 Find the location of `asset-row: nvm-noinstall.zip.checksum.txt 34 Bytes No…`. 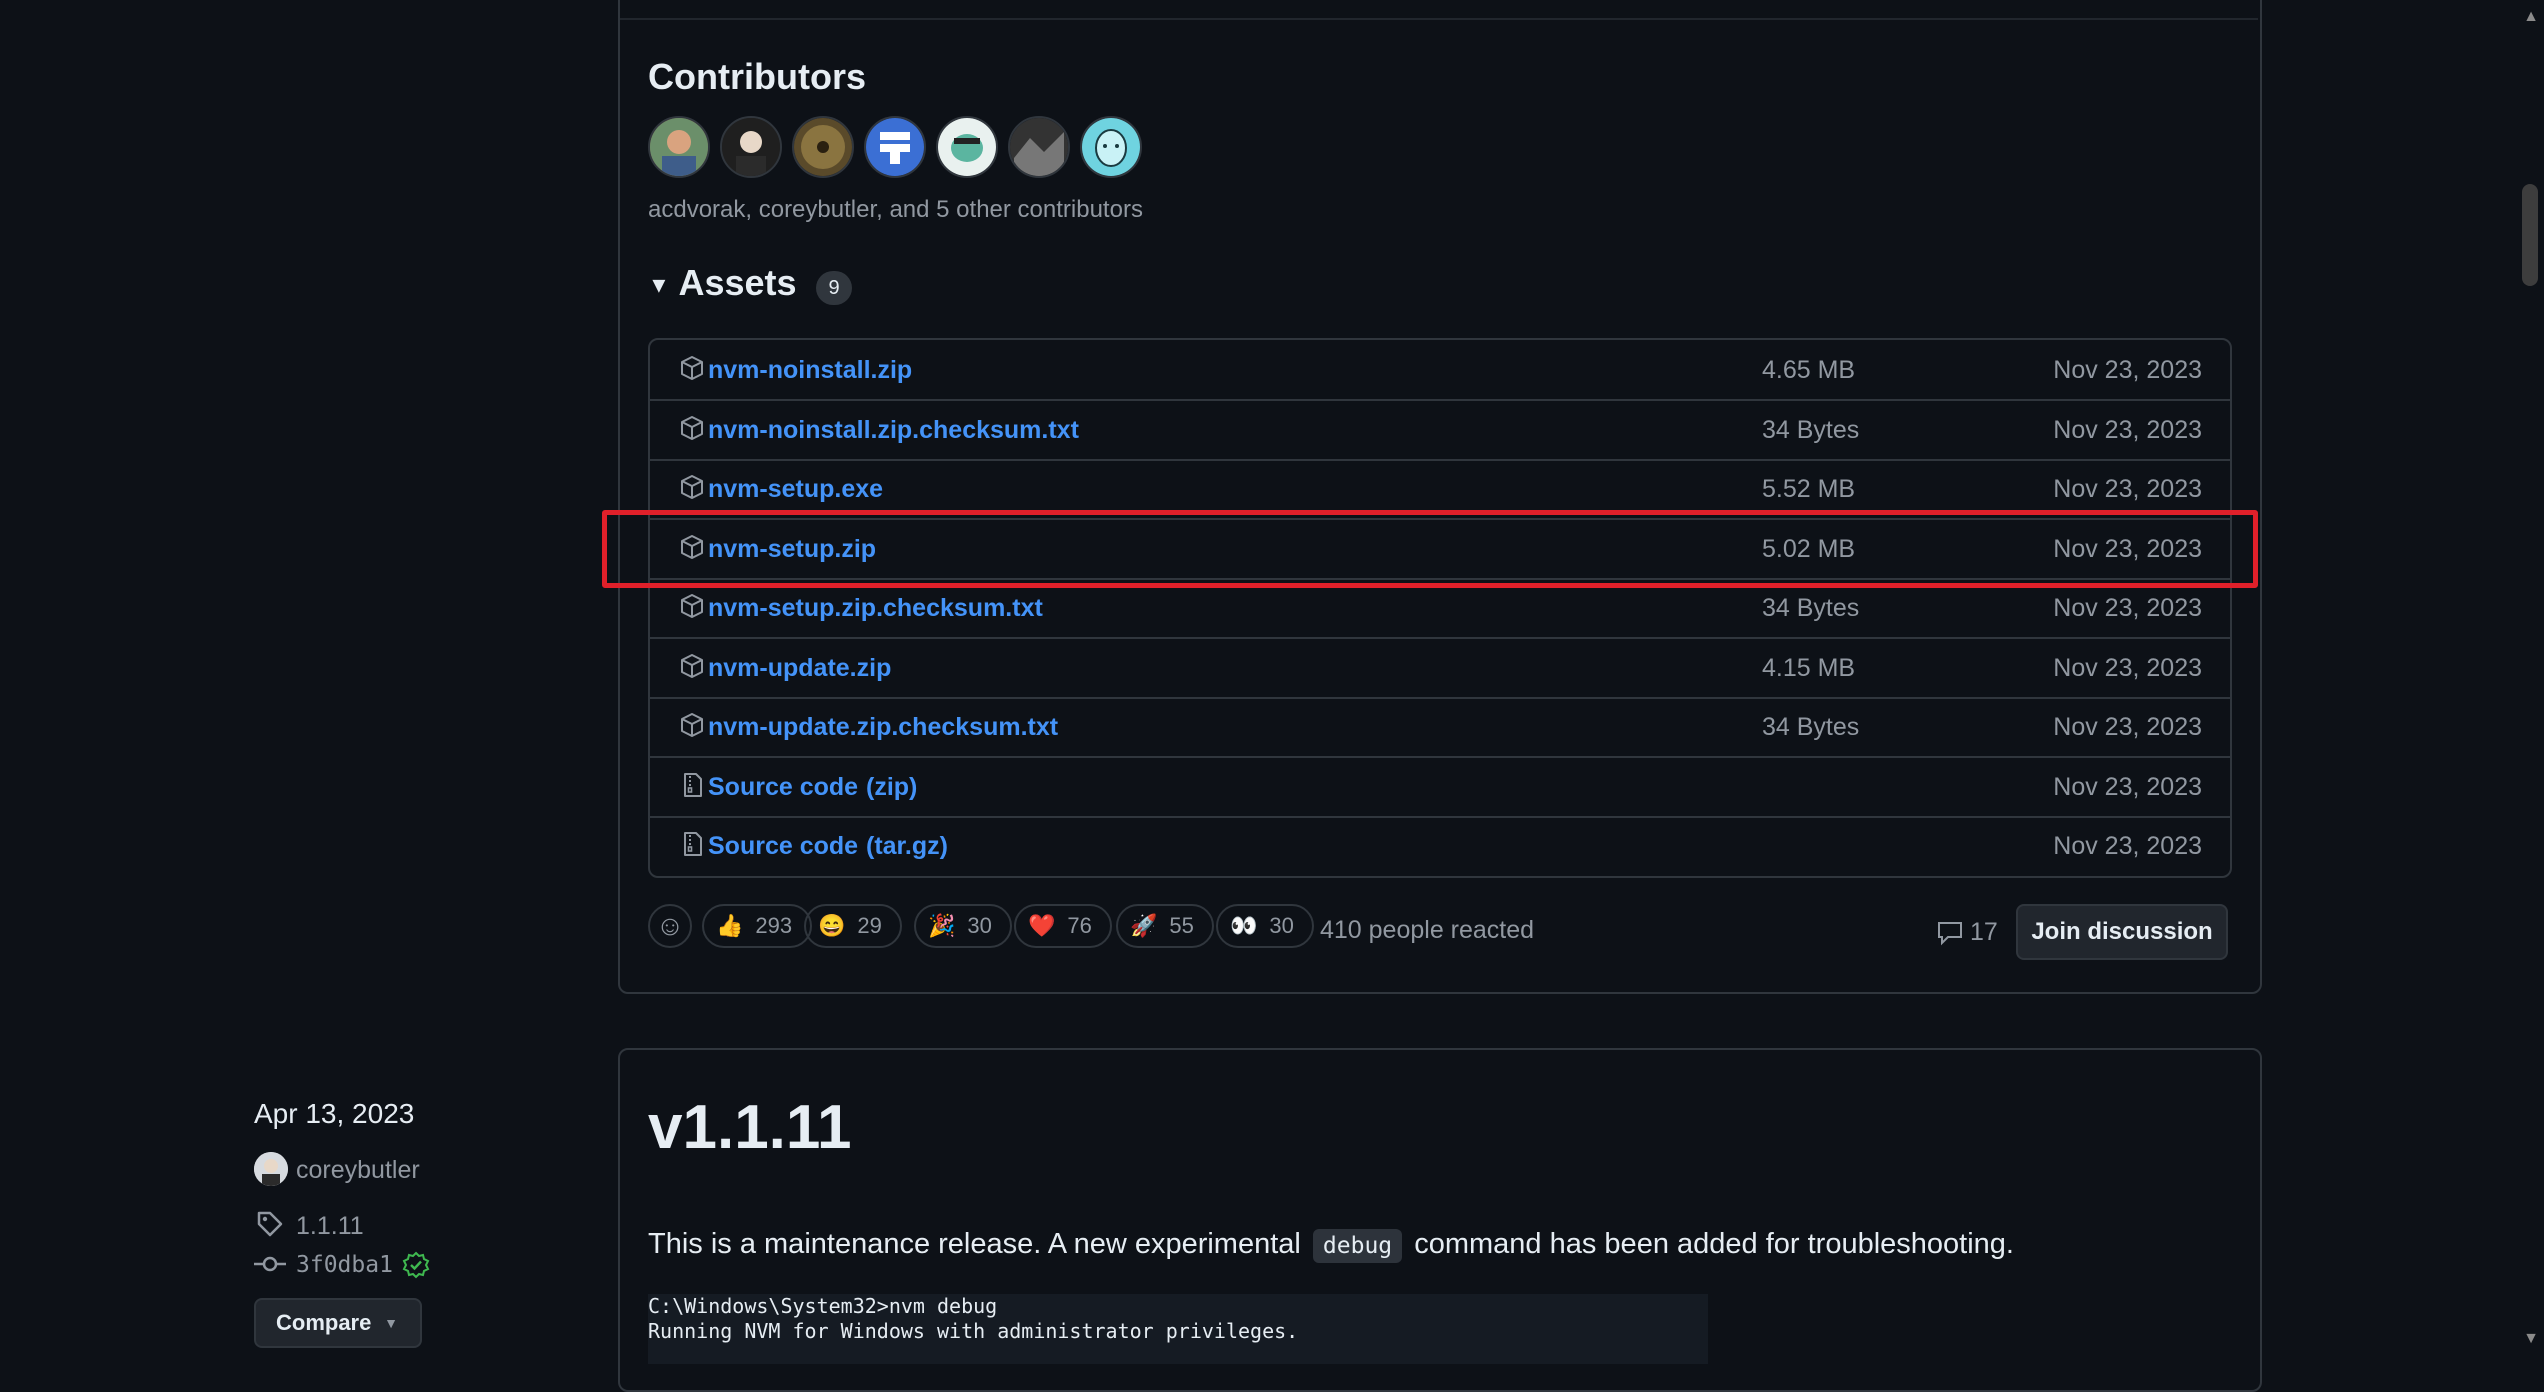

asset-row: nvm-noinstall.zip.checksum.txt 34 Bytes No… is located at coordinates (1440, 430).